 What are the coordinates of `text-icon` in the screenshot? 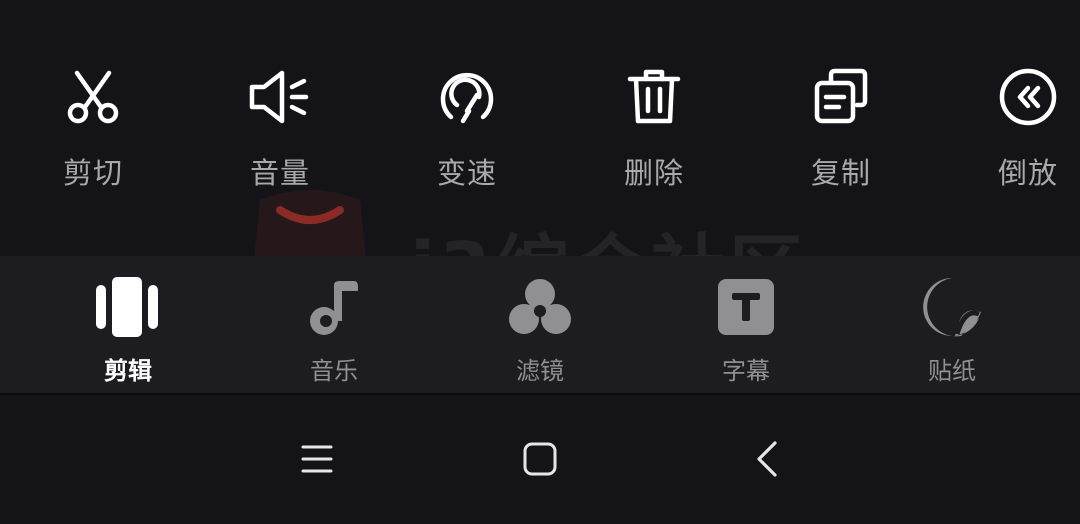 It's located at (746, 306).